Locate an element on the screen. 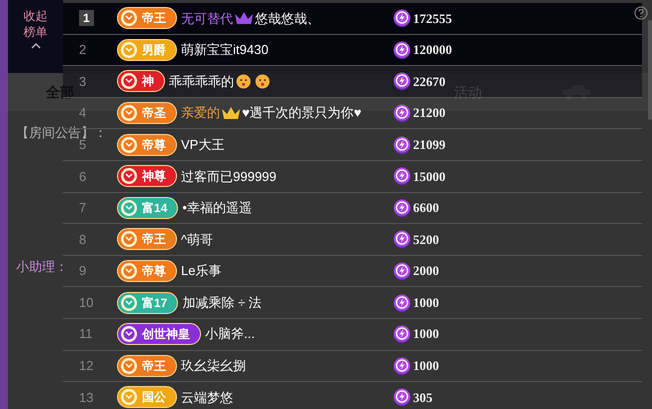 This screenshot has height=409, width=652. user-name: 悠哉悠哉、 is located at coordinates (287, 19).